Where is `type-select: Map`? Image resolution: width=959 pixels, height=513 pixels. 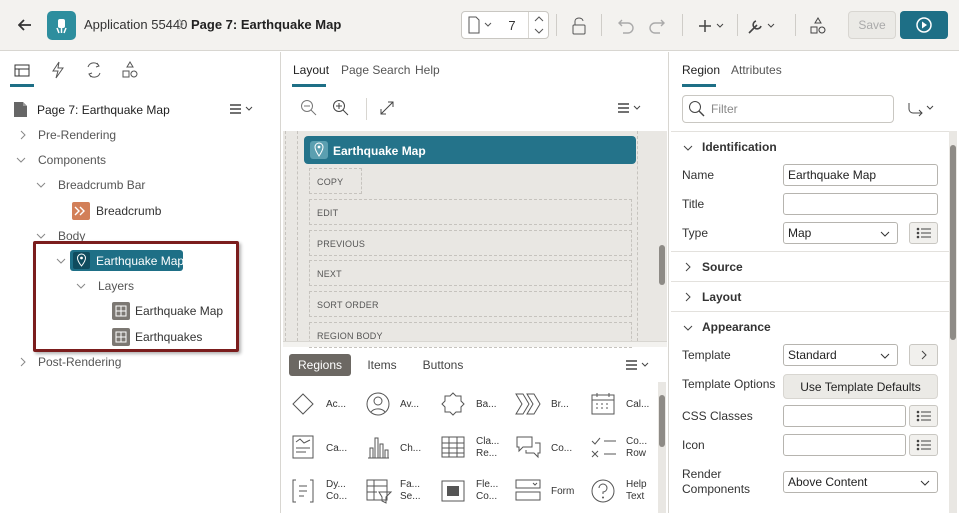 type-select: Map is located at coordinates (840, 233).